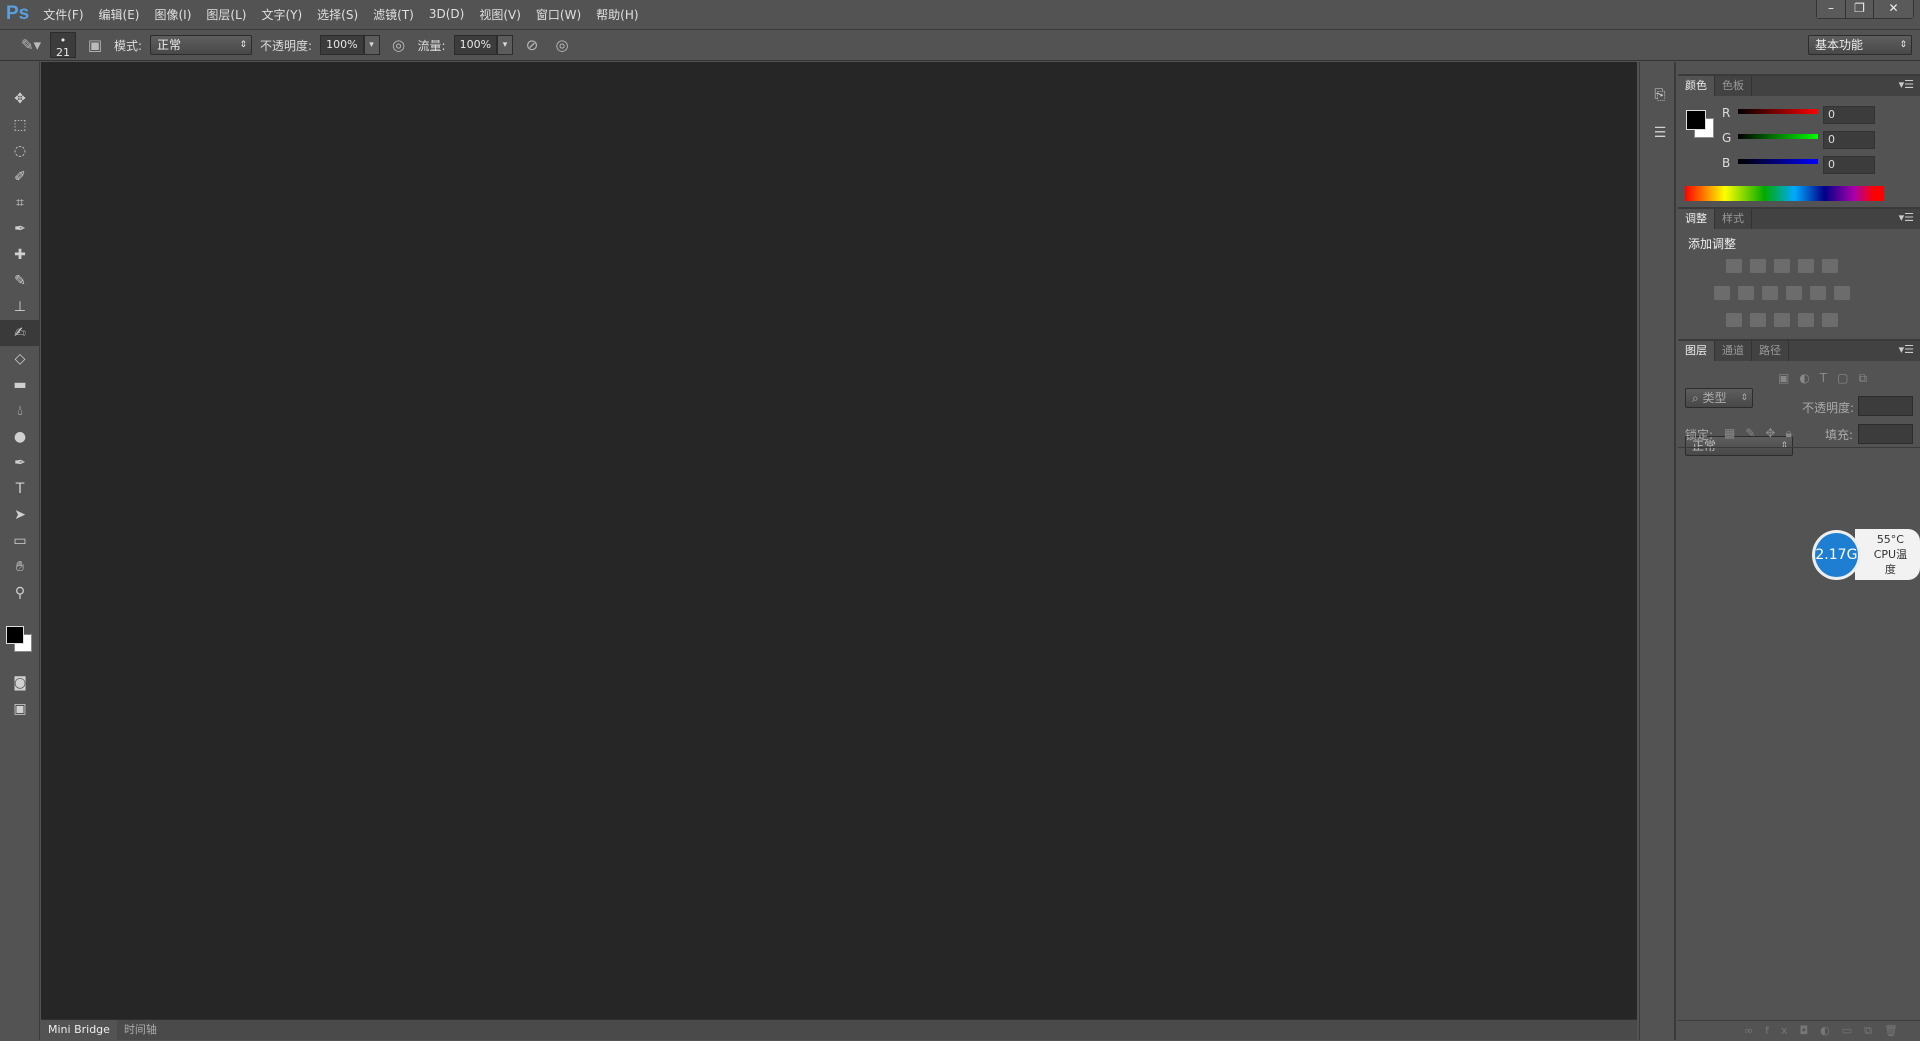  I want to click on opacity-input: 100%, so click(342, 45).